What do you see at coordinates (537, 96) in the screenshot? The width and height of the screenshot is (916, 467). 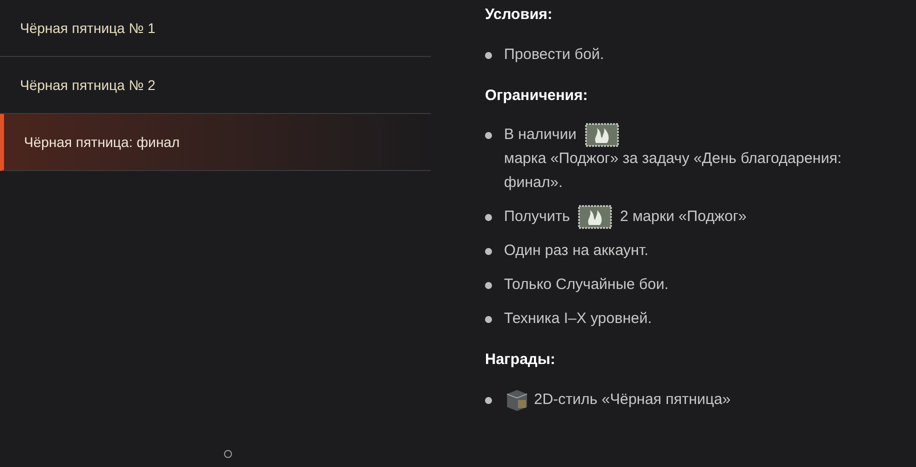 I see `section-heading: Ограничения:` at bounding box center [537, 96].